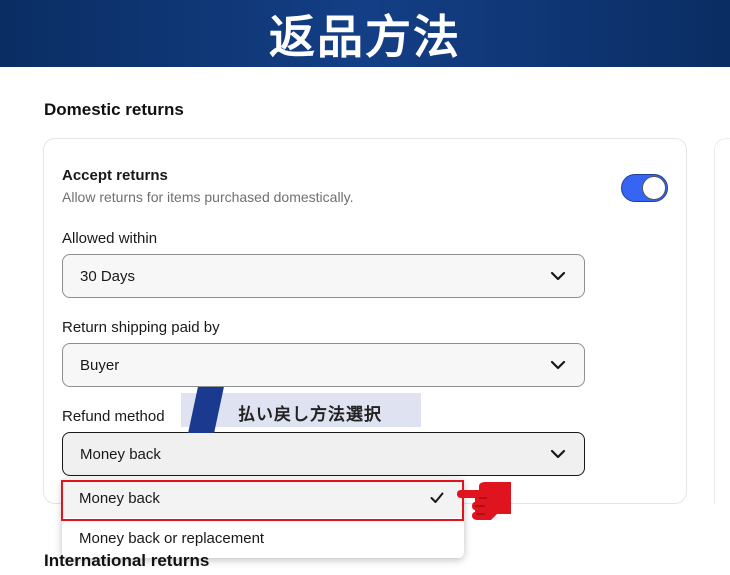  I want to click on header-banner: 返品方法, so click(365, 33).